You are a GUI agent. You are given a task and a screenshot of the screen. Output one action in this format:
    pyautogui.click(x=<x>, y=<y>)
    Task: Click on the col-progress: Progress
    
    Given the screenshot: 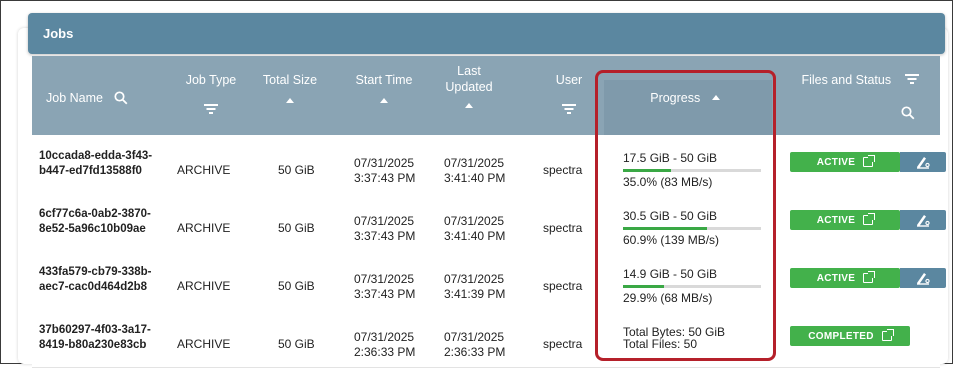 What is the action you would take?
    pyautogui.click(x=685, y=98)
    